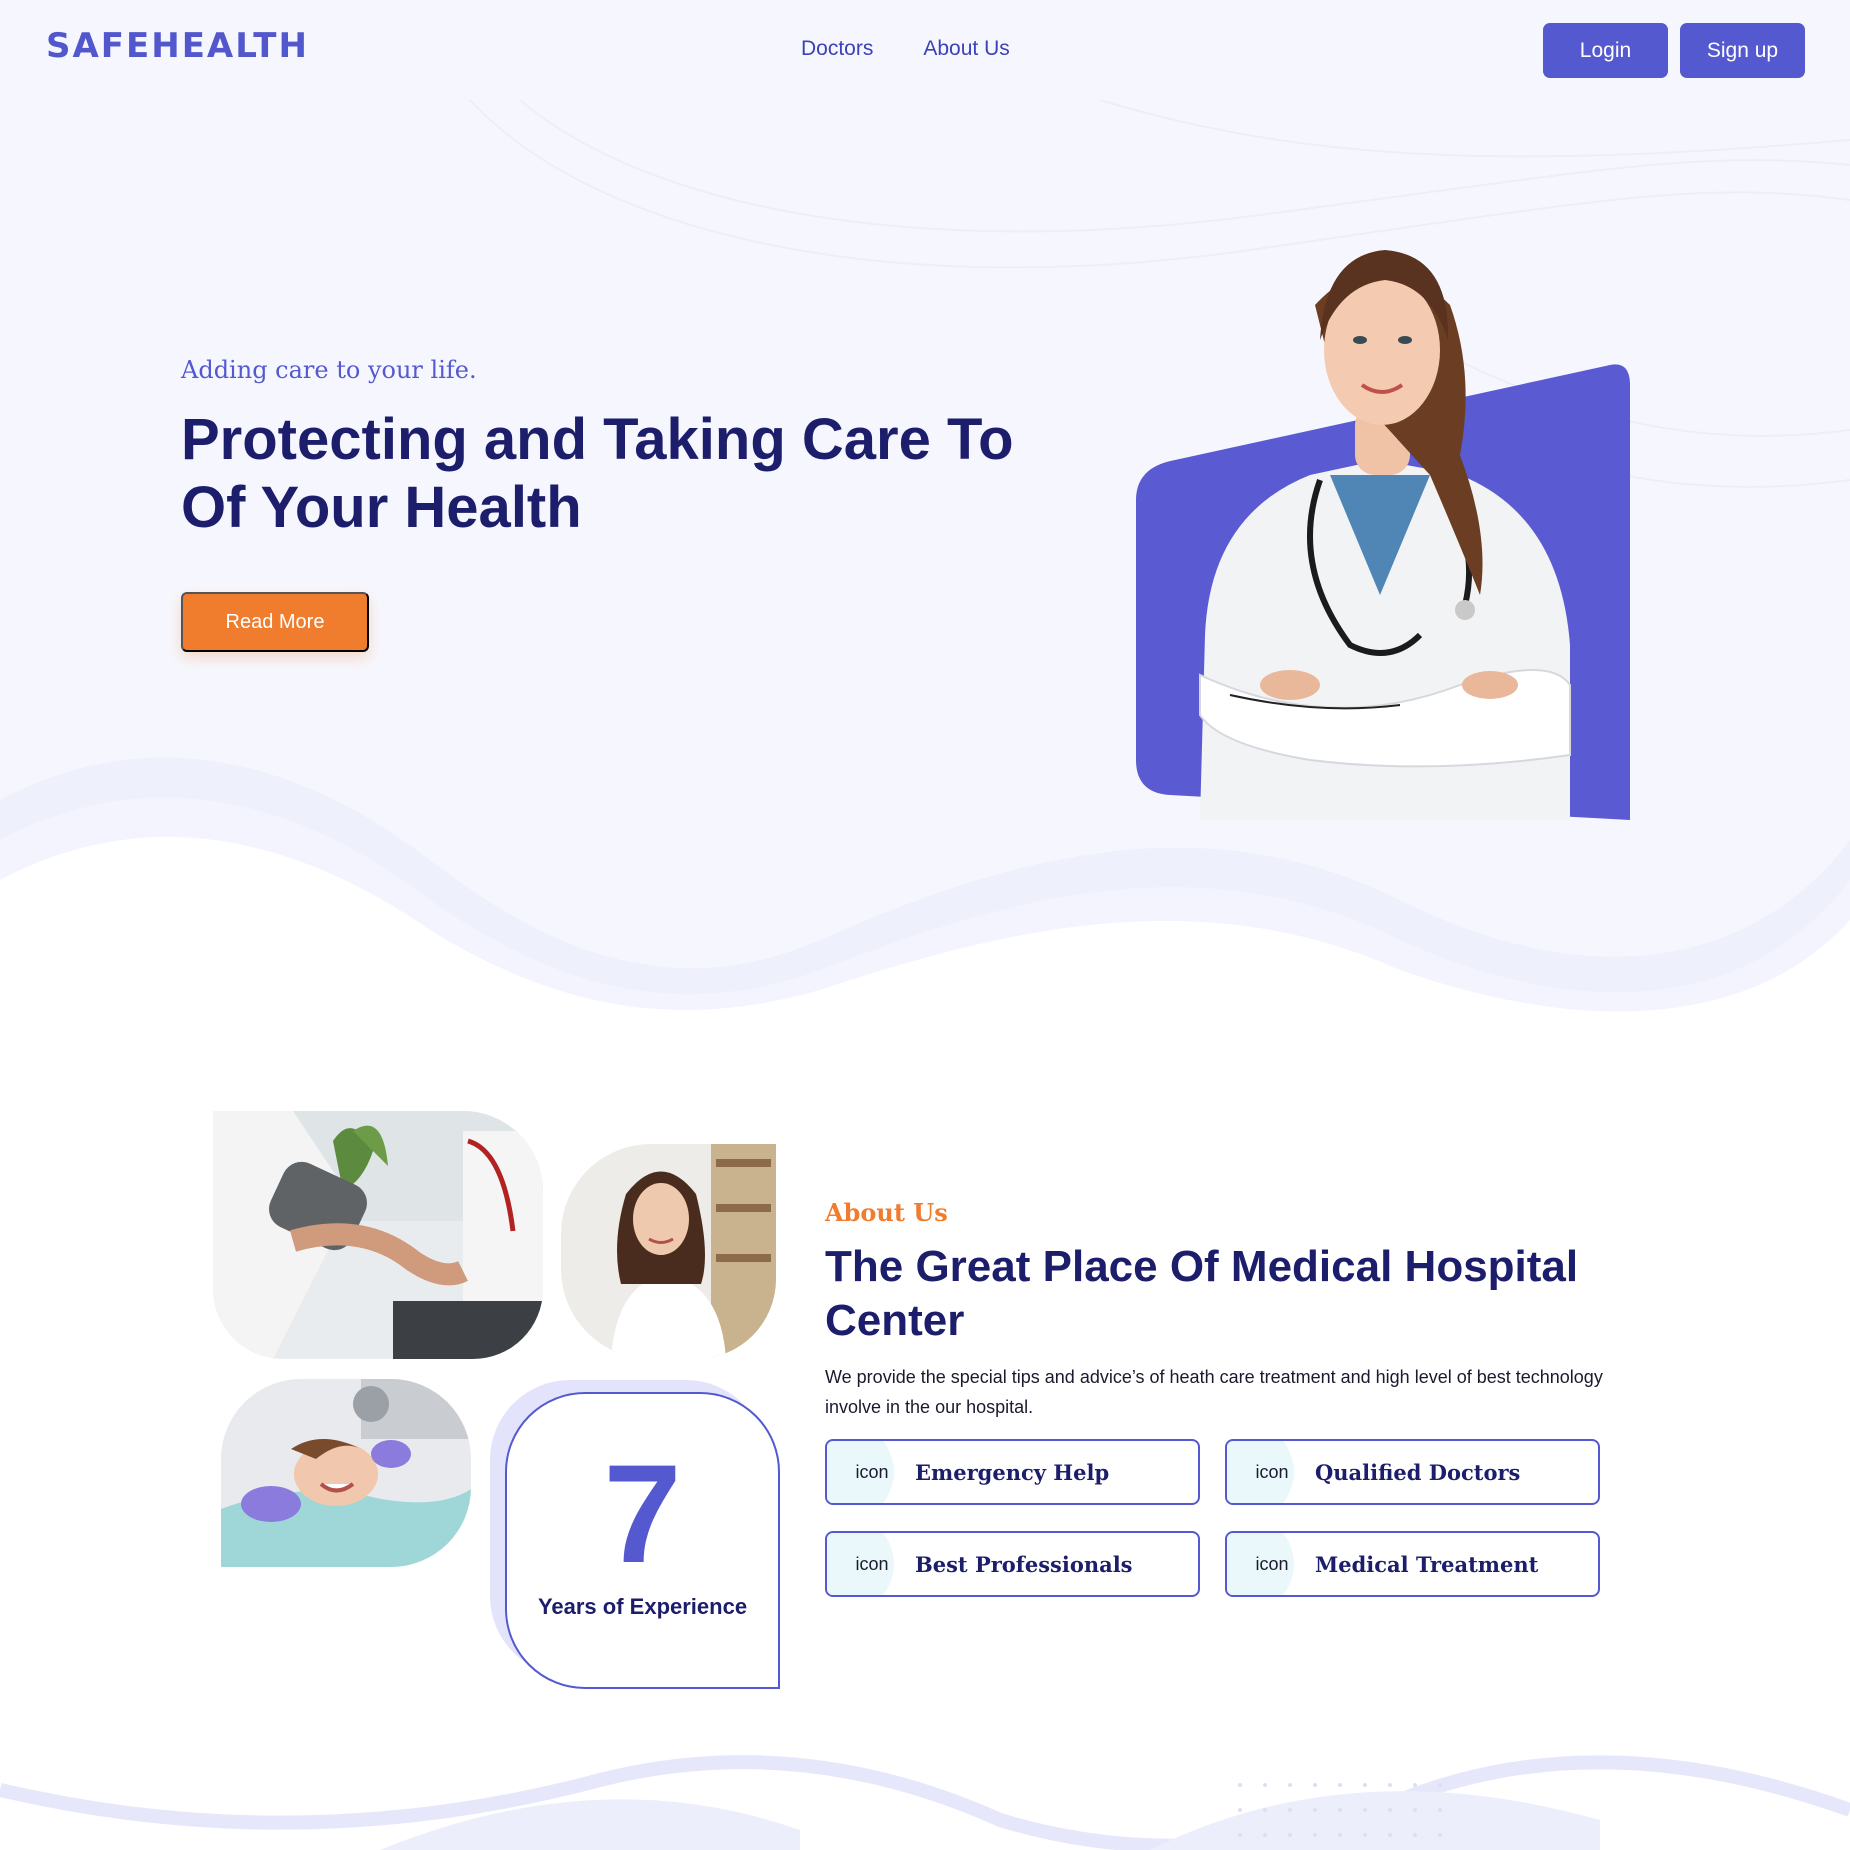  I want to click on hero-tagline: Adding care to your life., so click(329, 370).